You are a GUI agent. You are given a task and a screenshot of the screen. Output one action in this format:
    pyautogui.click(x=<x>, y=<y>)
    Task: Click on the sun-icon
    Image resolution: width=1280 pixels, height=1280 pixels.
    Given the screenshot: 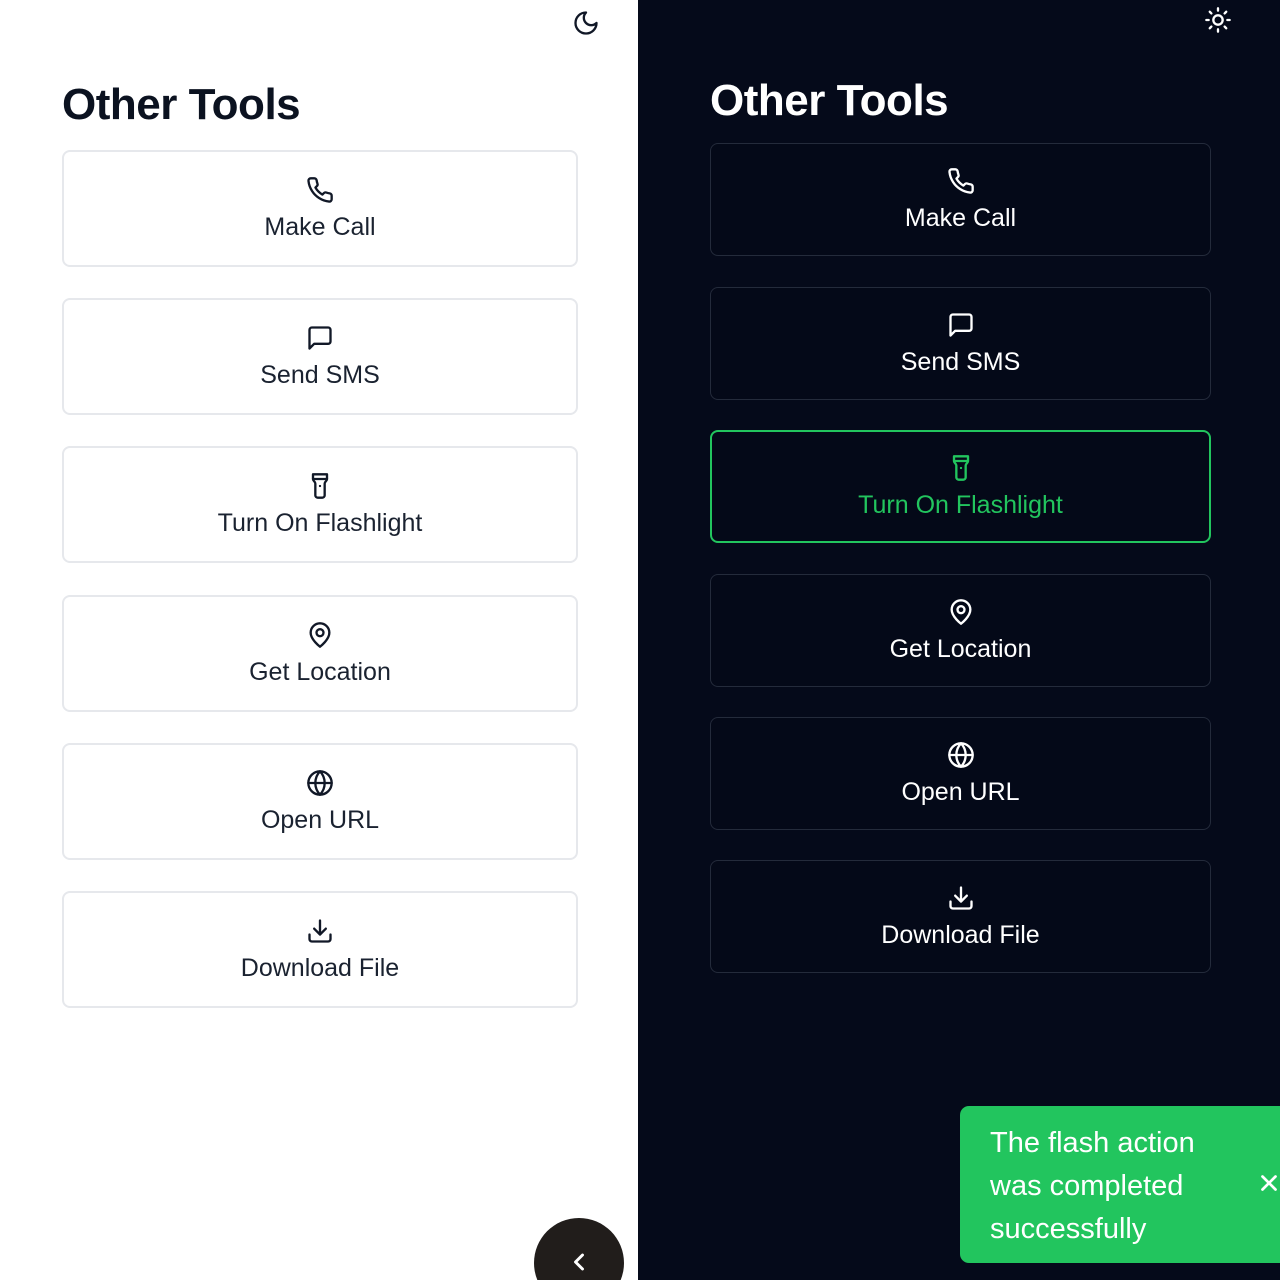 What is the action you would take?
    pyautogui.click(x=1218, y=20)
    